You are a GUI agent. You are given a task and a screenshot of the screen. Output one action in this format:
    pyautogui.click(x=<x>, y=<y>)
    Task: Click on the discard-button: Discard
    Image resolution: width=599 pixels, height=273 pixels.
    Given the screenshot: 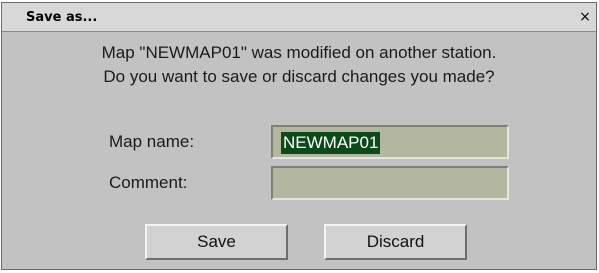 What is the action you would take?
    pyautogui.click(x=395, y=242)
    